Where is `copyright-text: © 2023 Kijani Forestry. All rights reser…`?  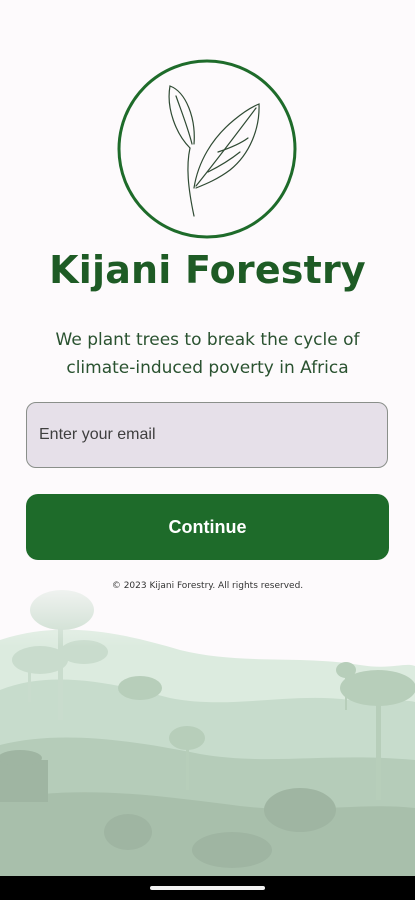
copyright-text: © 2023 Kijani Forestry. All rights reser… is located at coordinates (207, 586).